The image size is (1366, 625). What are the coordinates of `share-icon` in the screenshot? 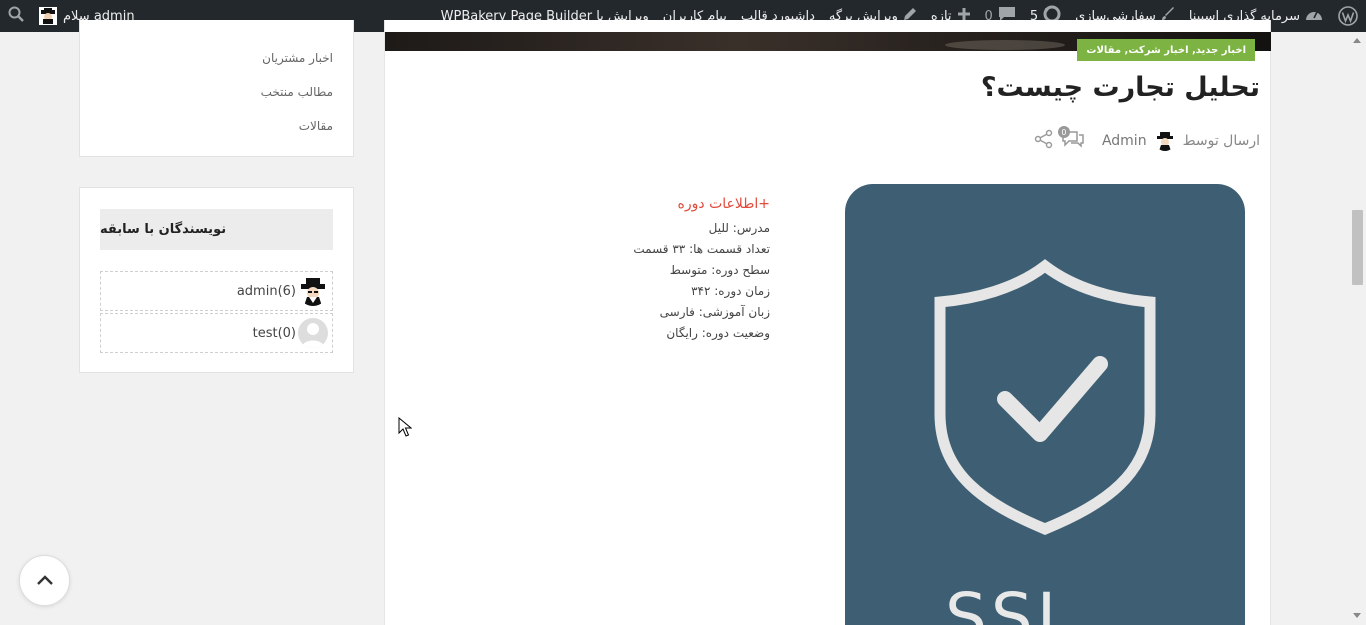 It's located at (1044, 141).